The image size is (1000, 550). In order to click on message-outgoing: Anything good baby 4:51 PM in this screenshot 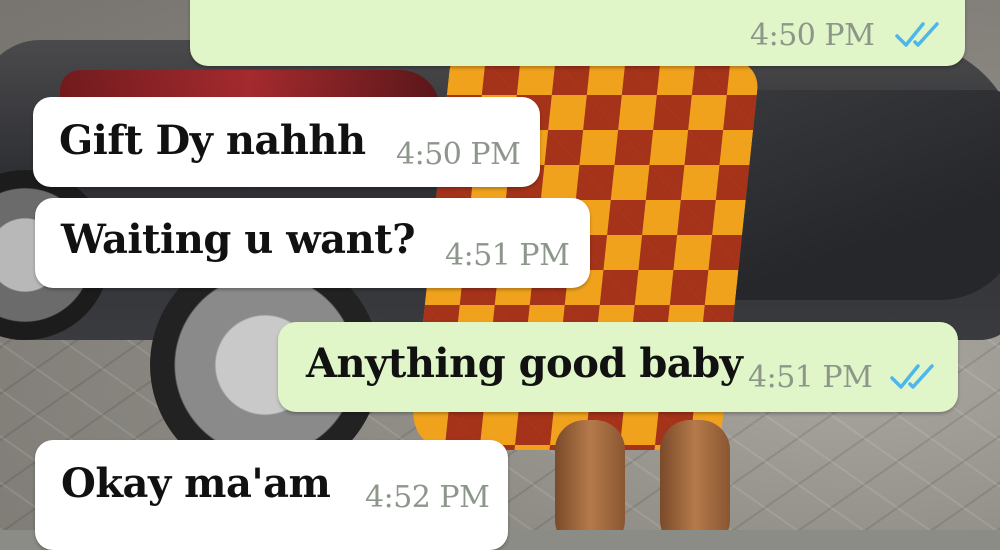, I will do `click(618, 367)`.